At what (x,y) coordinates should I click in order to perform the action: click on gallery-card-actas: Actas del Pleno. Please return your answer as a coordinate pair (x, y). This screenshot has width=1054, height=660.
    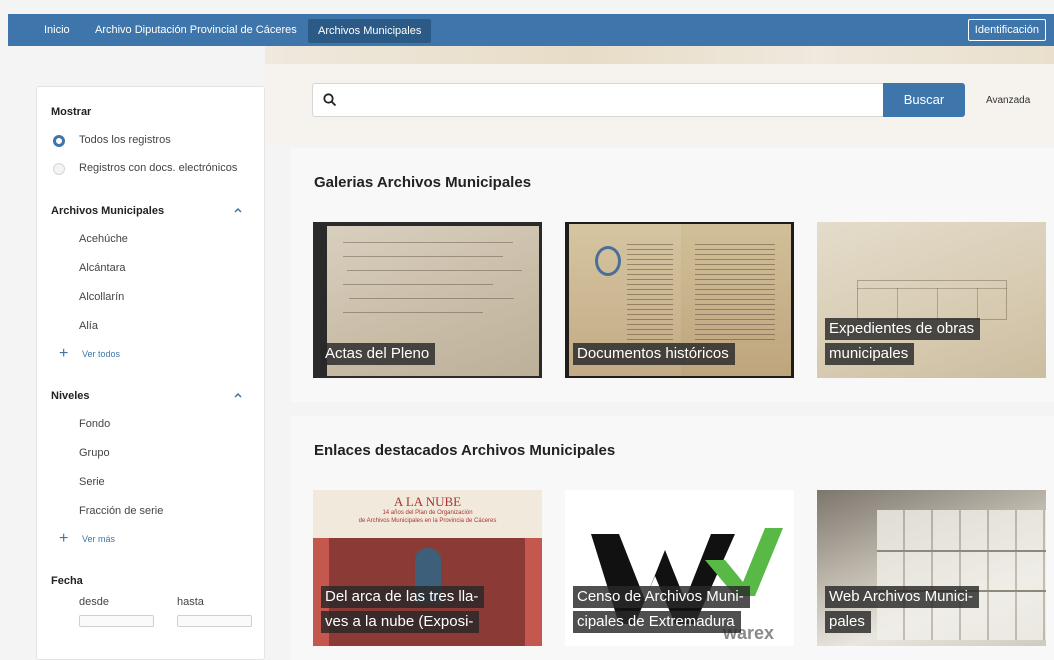
    Looking at the image, I should click on (427, 300).